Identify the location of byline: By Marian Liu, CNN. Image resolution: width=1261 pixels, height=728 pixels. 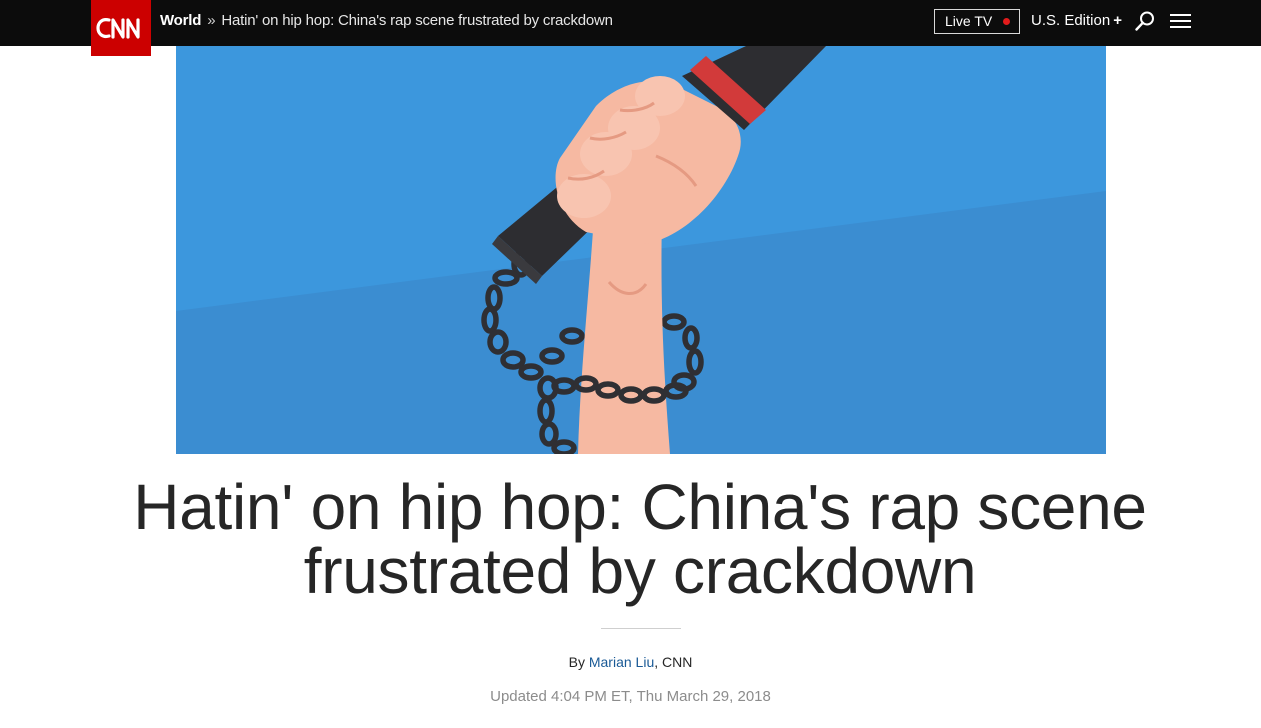
(630, 662).